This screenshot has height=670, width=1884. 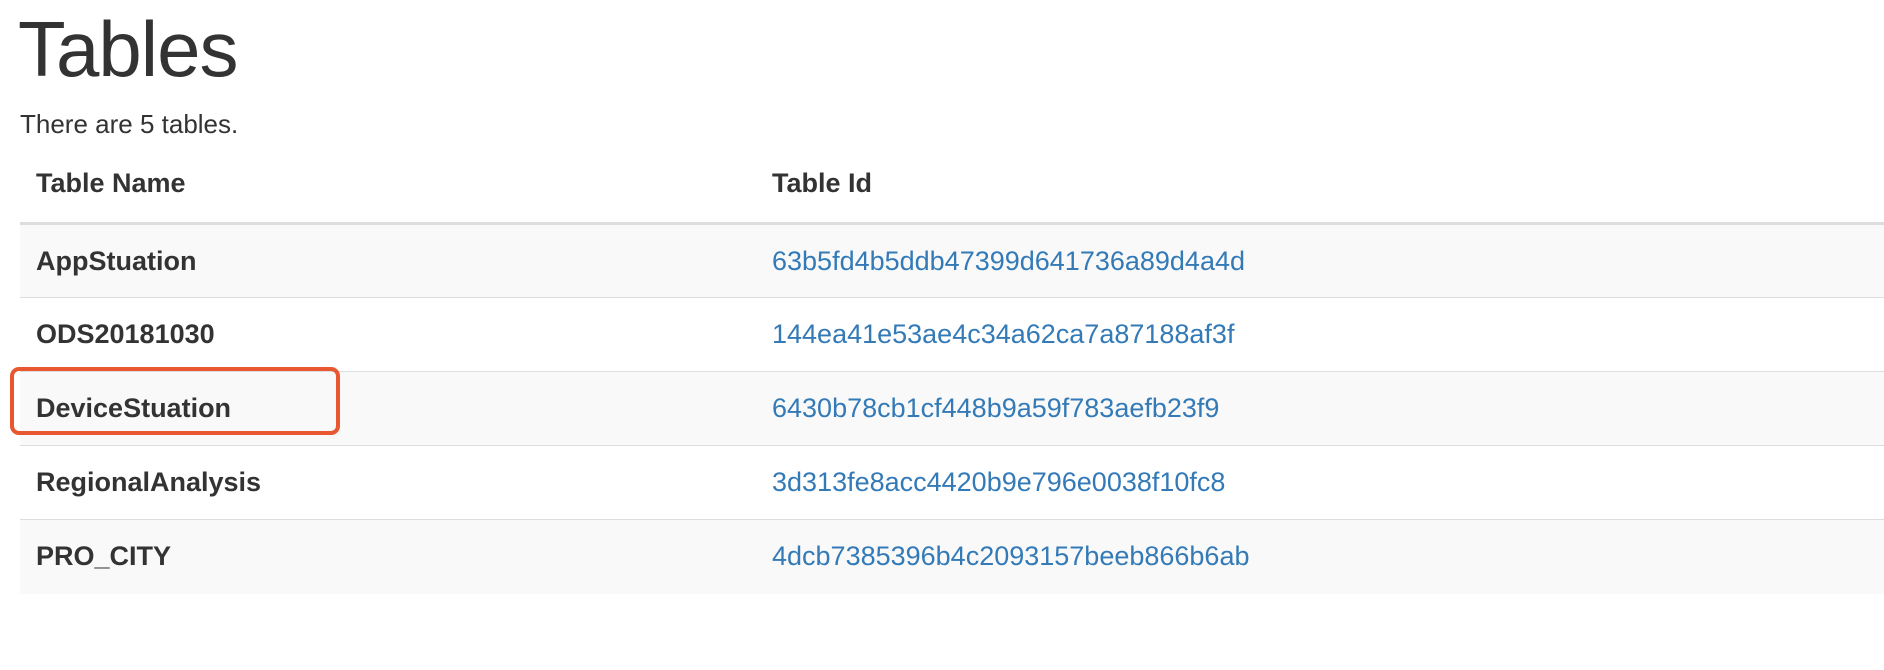 What do you see at coordinates (388, 482) in the screenshot?
I see `table-name-cell: RegionalAnalysis` at bounding box center [388, 482].